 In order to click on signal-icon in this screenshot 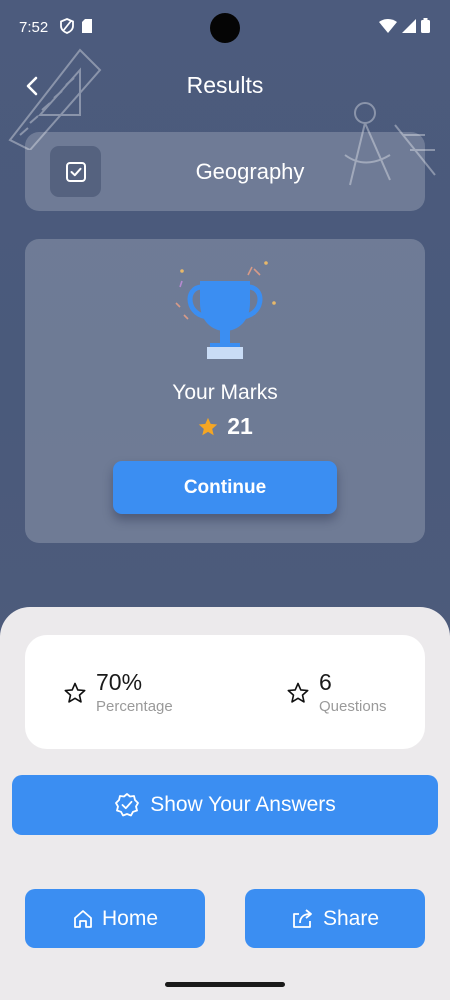, I will do `click(409, 25)`.